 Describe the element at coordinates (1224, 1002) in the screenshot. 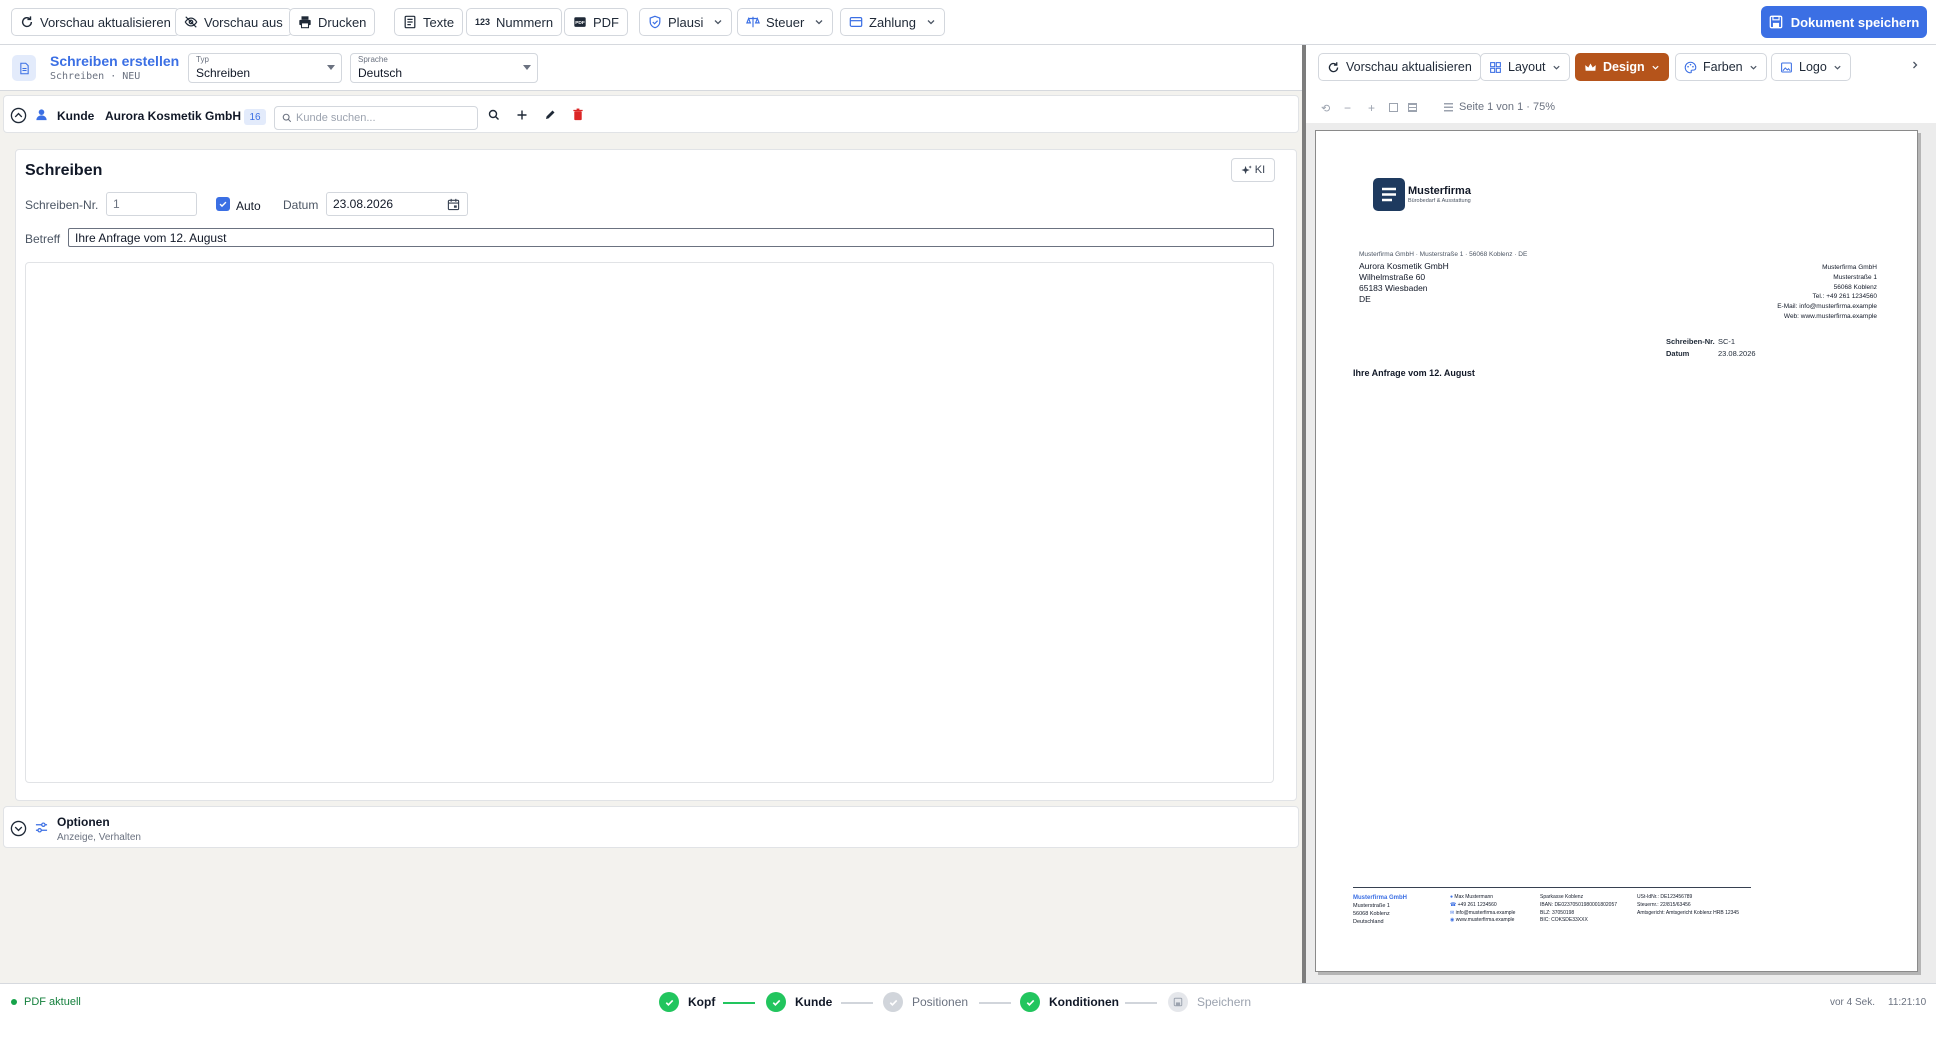

I see `step-label: Speichern` at that location.